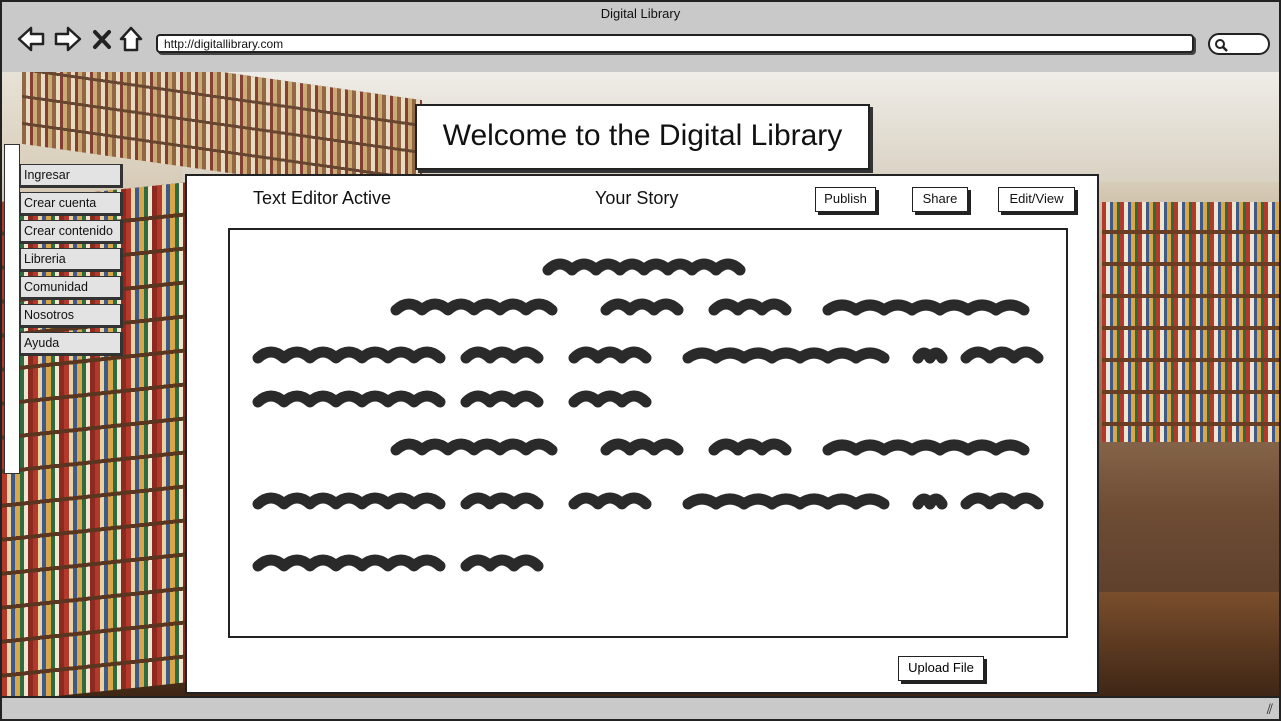 The height and width of the screenshot is (721, 1281). Describe the element at coordinates (941, 668) in the screenshot. I see `upload-file-button: Upload File` at that location.